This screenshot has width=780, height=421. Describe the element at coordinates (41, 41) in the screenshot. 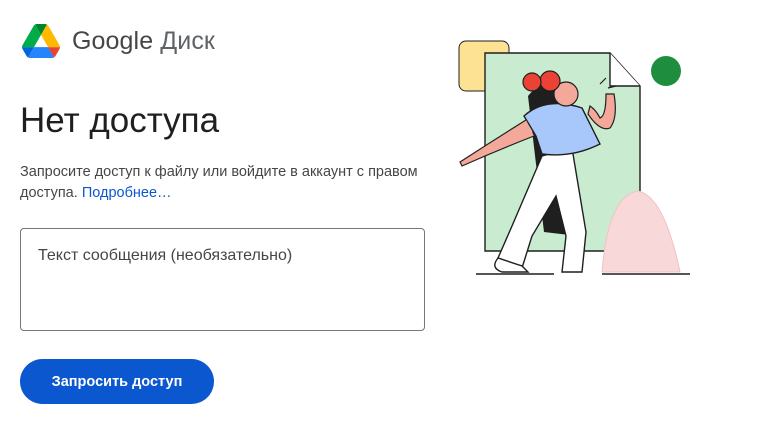

I see `google-drive-icon` at that location.